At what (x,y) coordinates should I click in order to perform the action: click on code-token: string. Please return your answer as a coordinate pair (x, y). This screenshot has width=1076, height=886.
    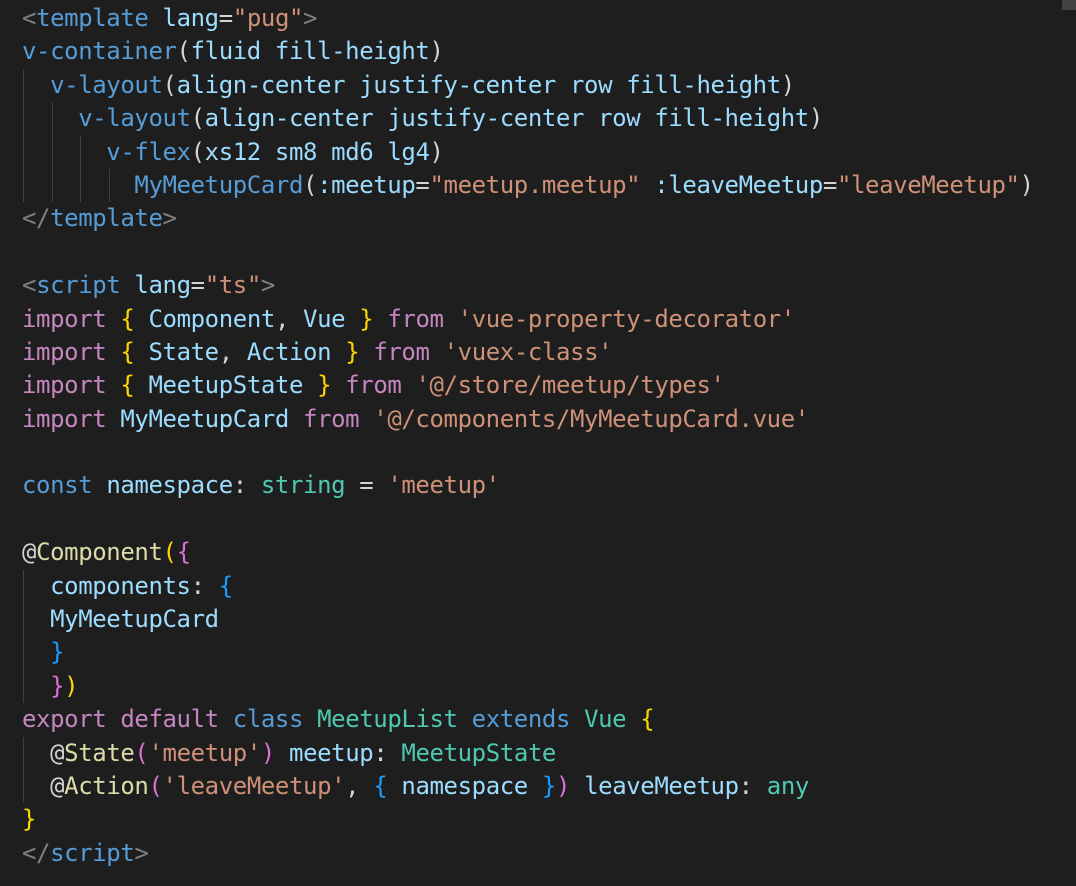
    Looking at the image, I should click on (303, 485).